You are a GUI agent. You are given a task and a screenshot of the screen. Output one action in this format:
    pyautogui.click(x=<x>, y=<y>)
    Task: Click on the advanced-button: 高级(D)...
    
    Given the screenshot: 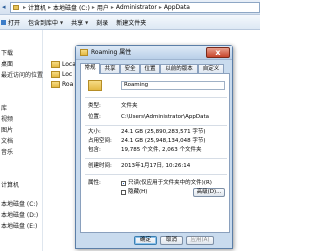 What is the action you would take?
    pyautogui.click(x=209, y=192)
    